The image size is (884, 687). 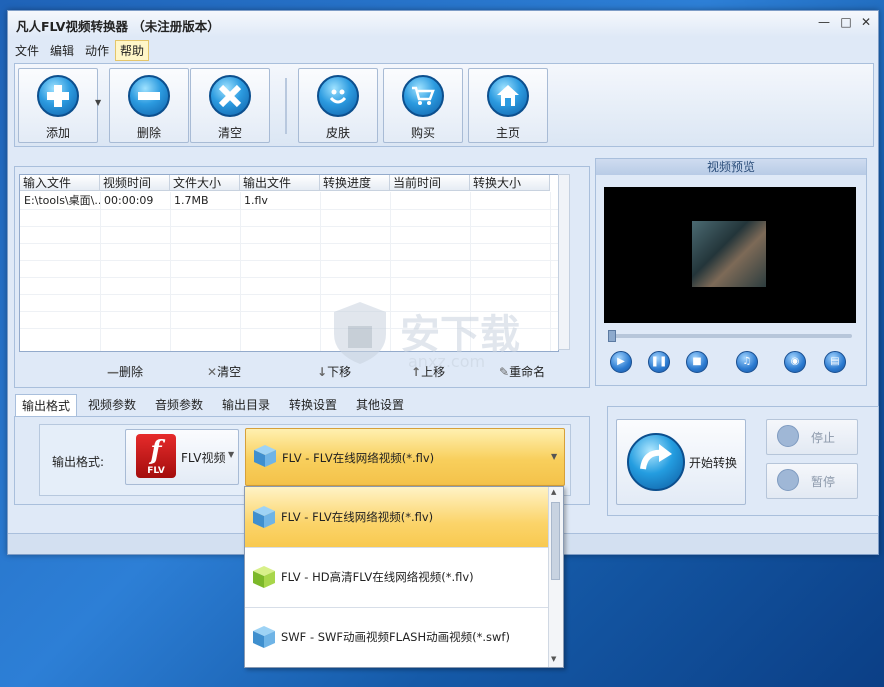 I want to click on close-button: ✕, so click(x=866, y=23).